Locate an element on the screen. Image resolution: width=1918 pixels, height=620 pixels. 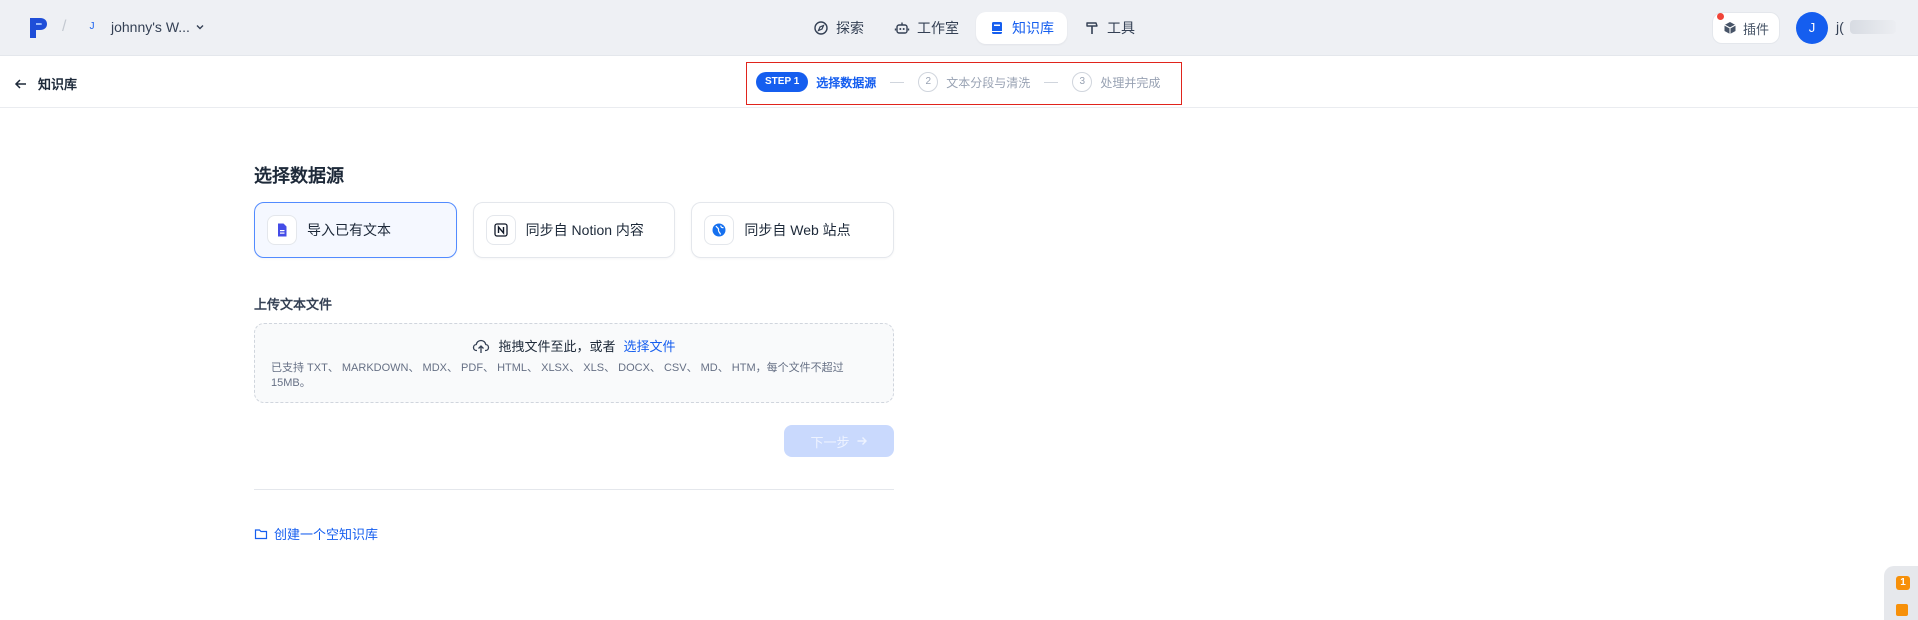
notification-dot is located at coordinates (1720, 16).